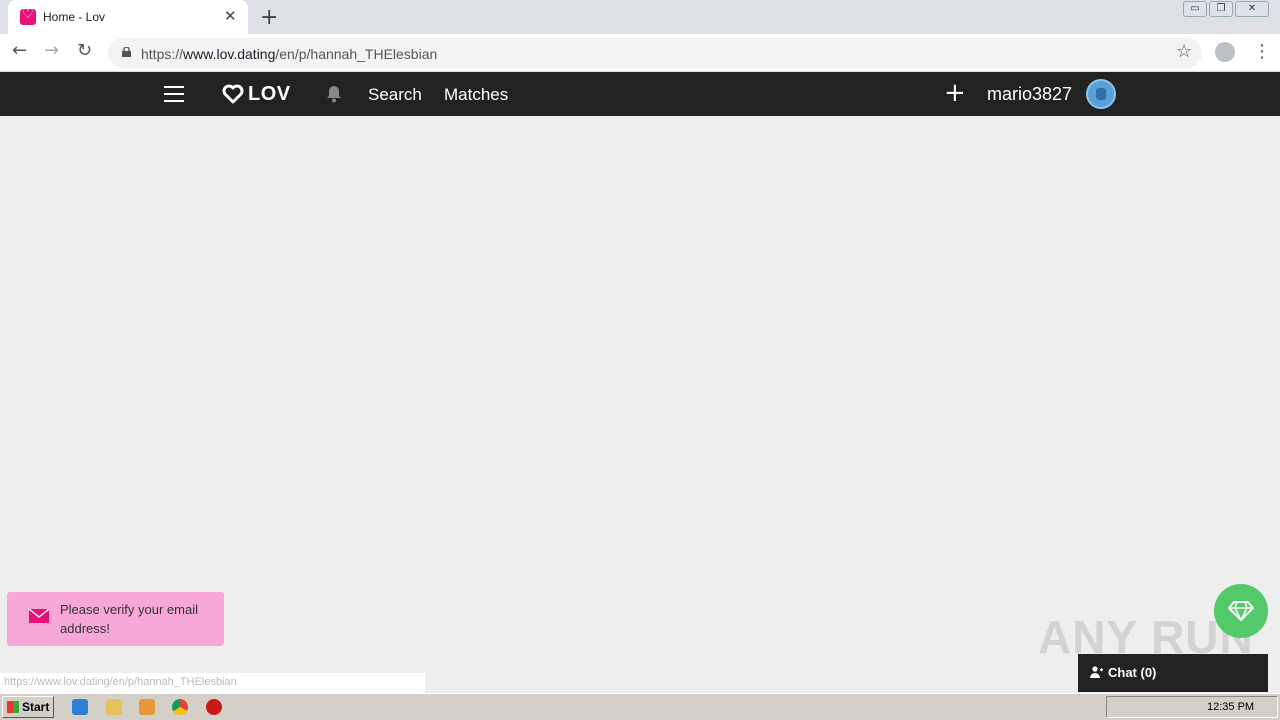  I want to click on forward-arrow-icon: →, so click(51, 50).